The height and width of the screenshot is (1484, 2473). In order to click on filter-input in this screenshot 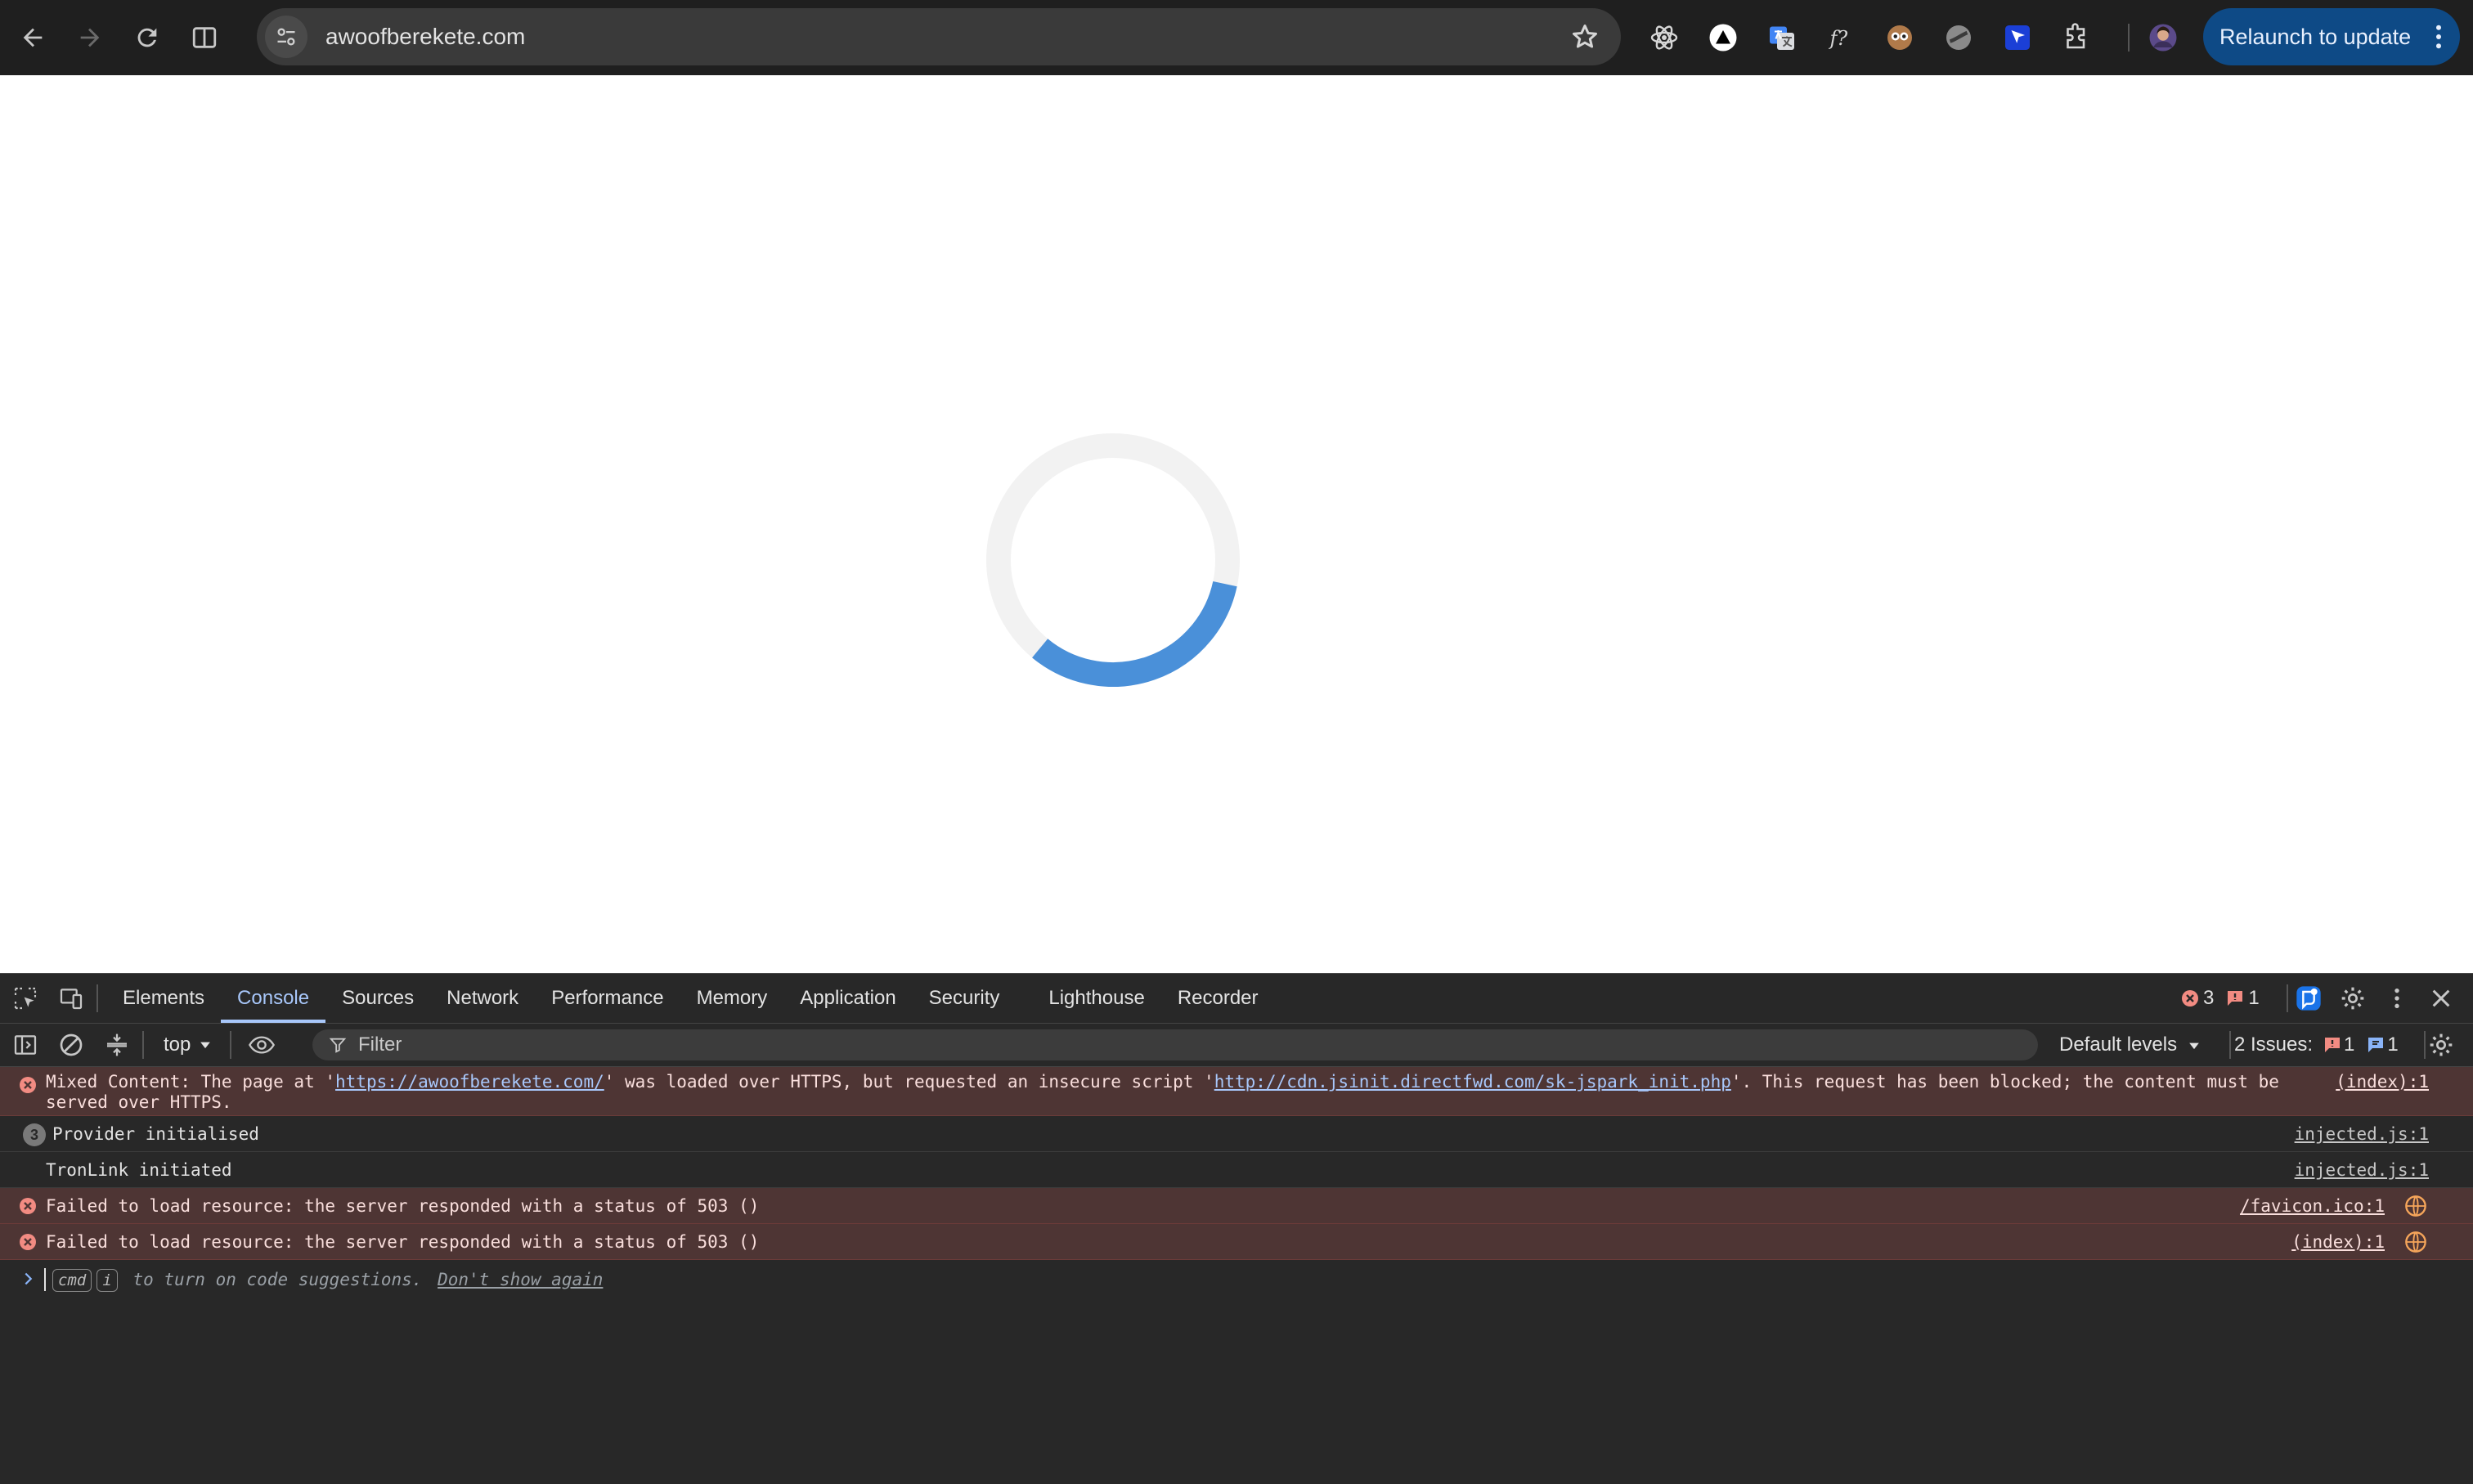, I will do `click(1135, 1045)`.